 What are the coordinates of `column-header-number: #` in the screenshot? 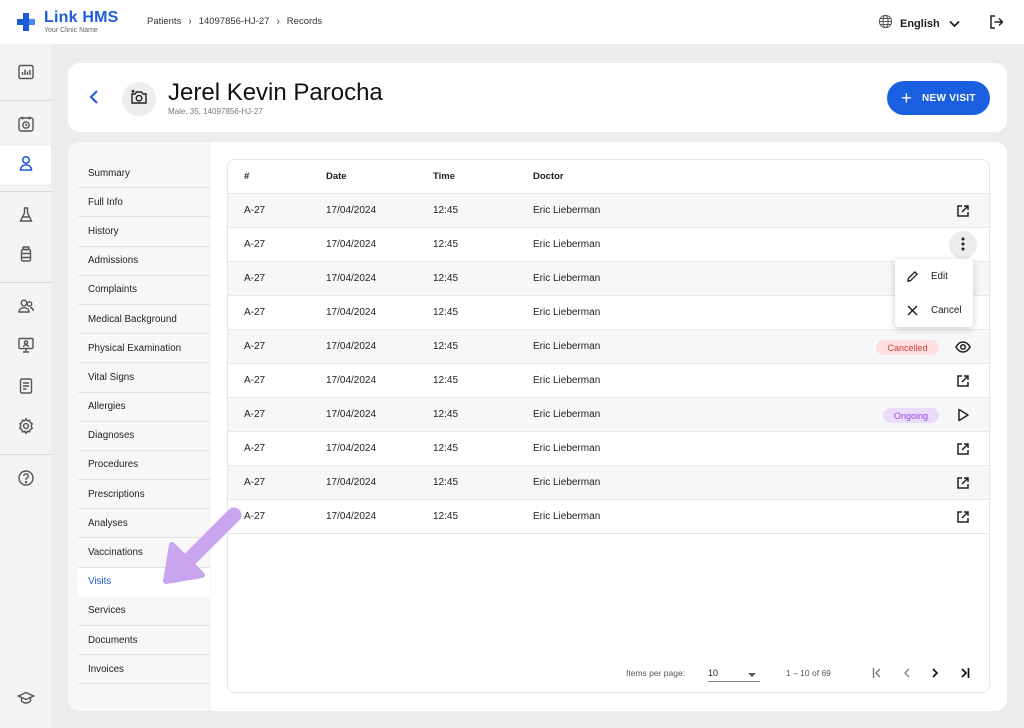 It's located at (246, 176).